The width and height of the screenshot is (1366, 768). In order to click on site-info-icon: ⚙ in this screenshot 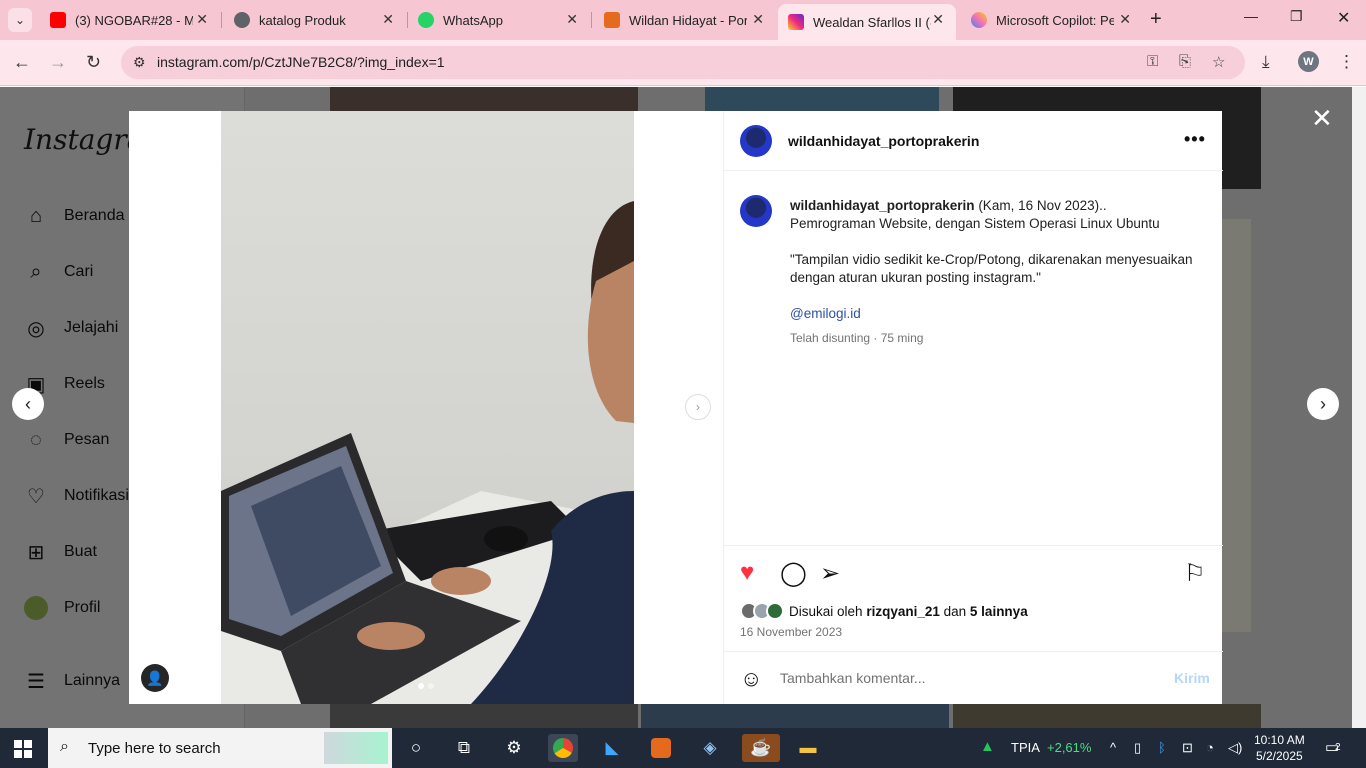, I will do `click(139, 62)`.